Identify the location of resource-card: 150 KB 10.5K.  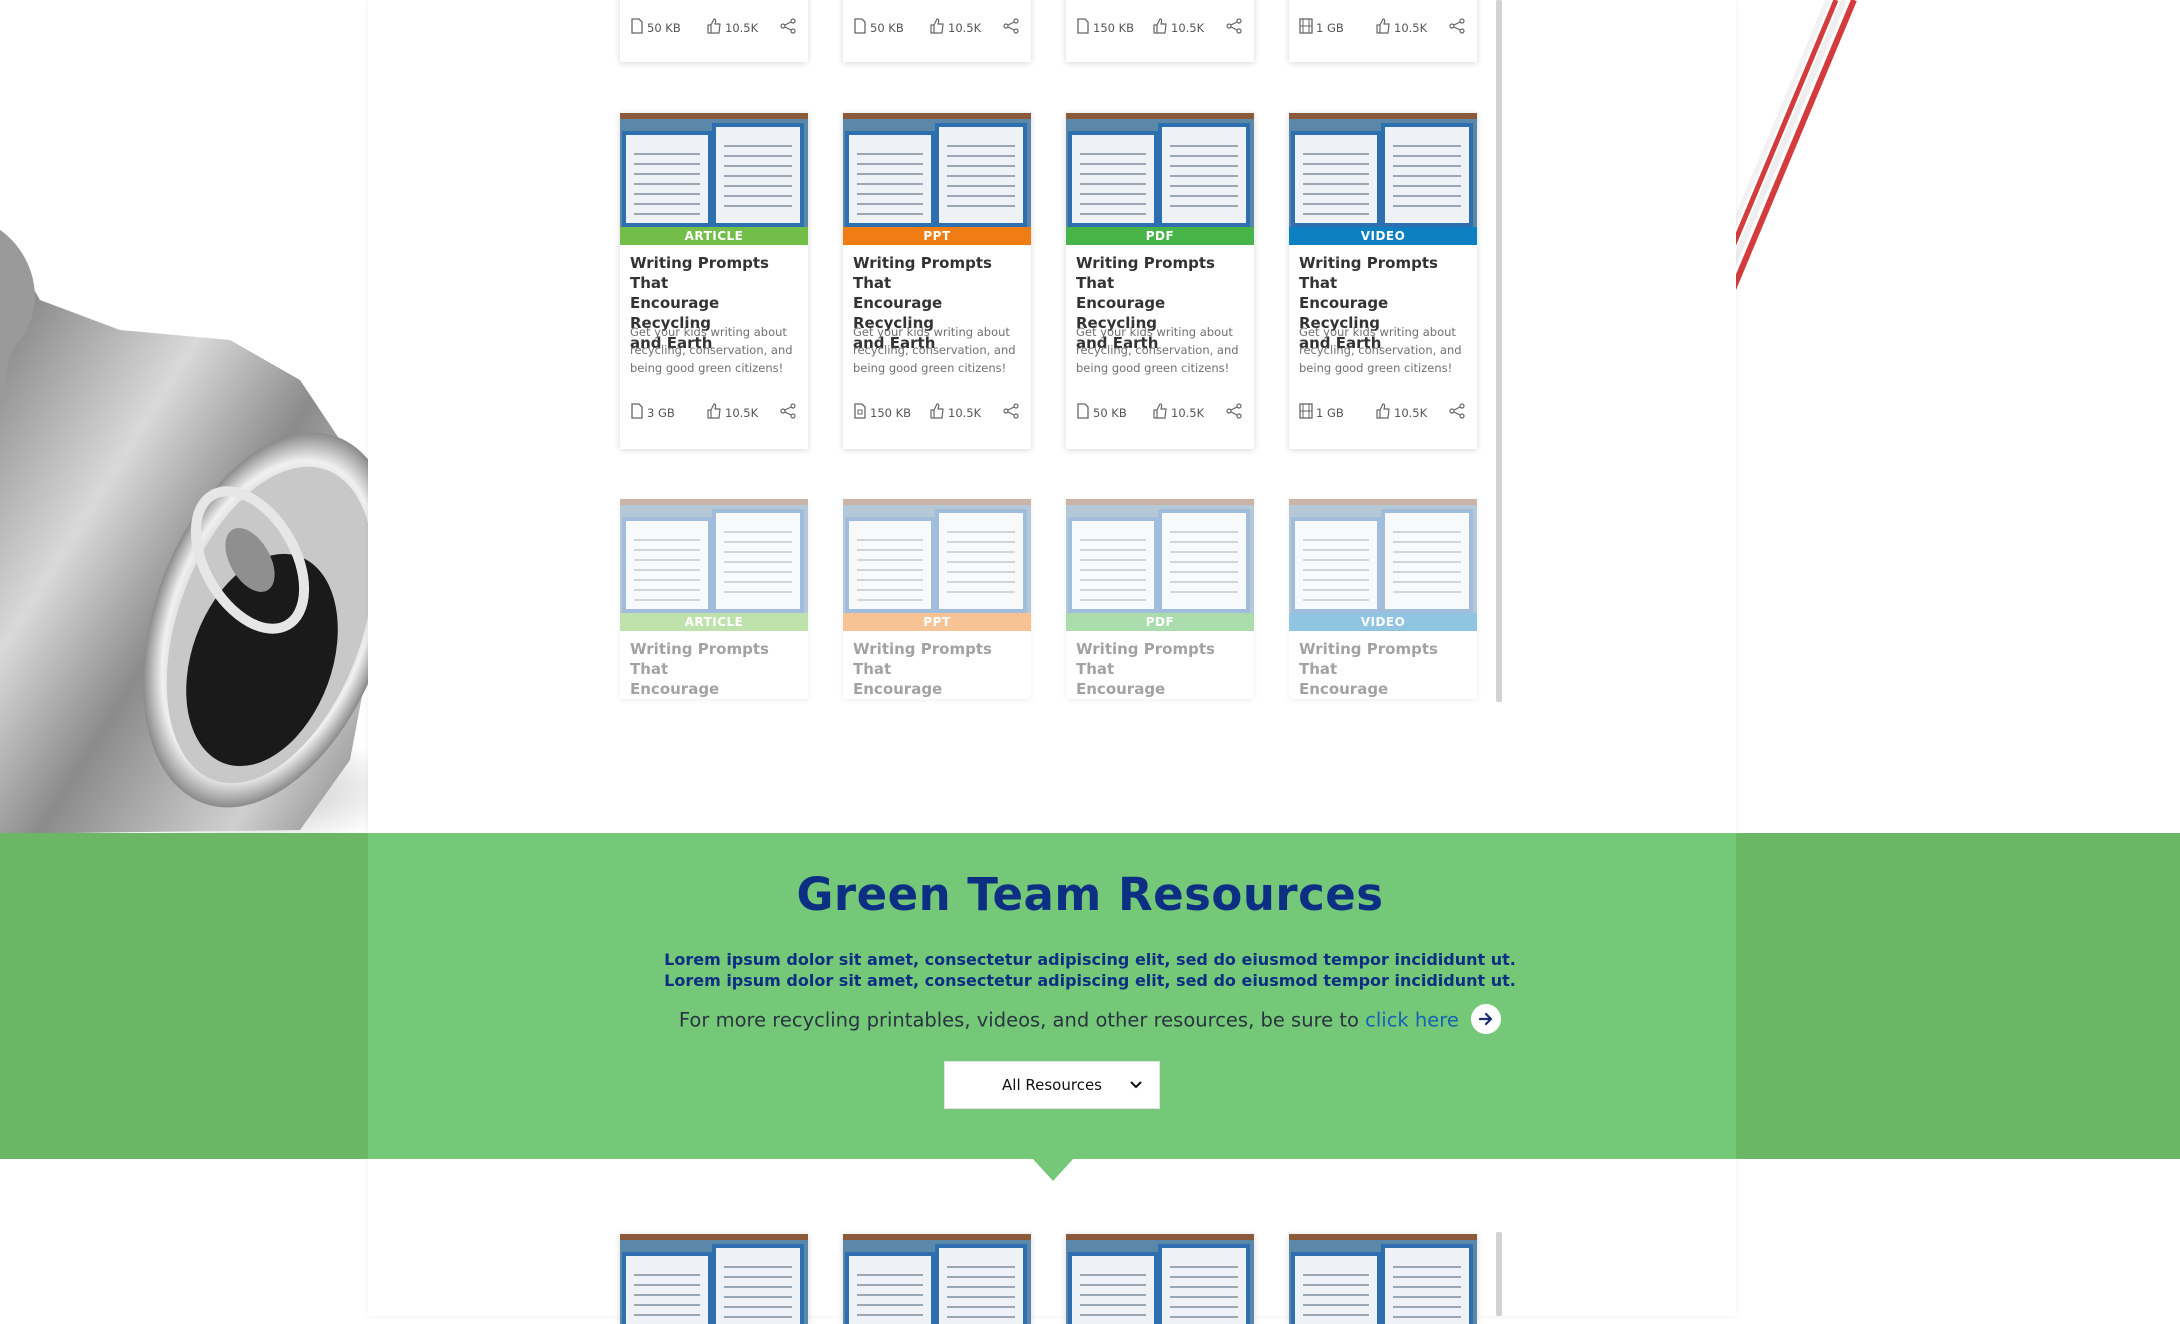
(1160, 31).